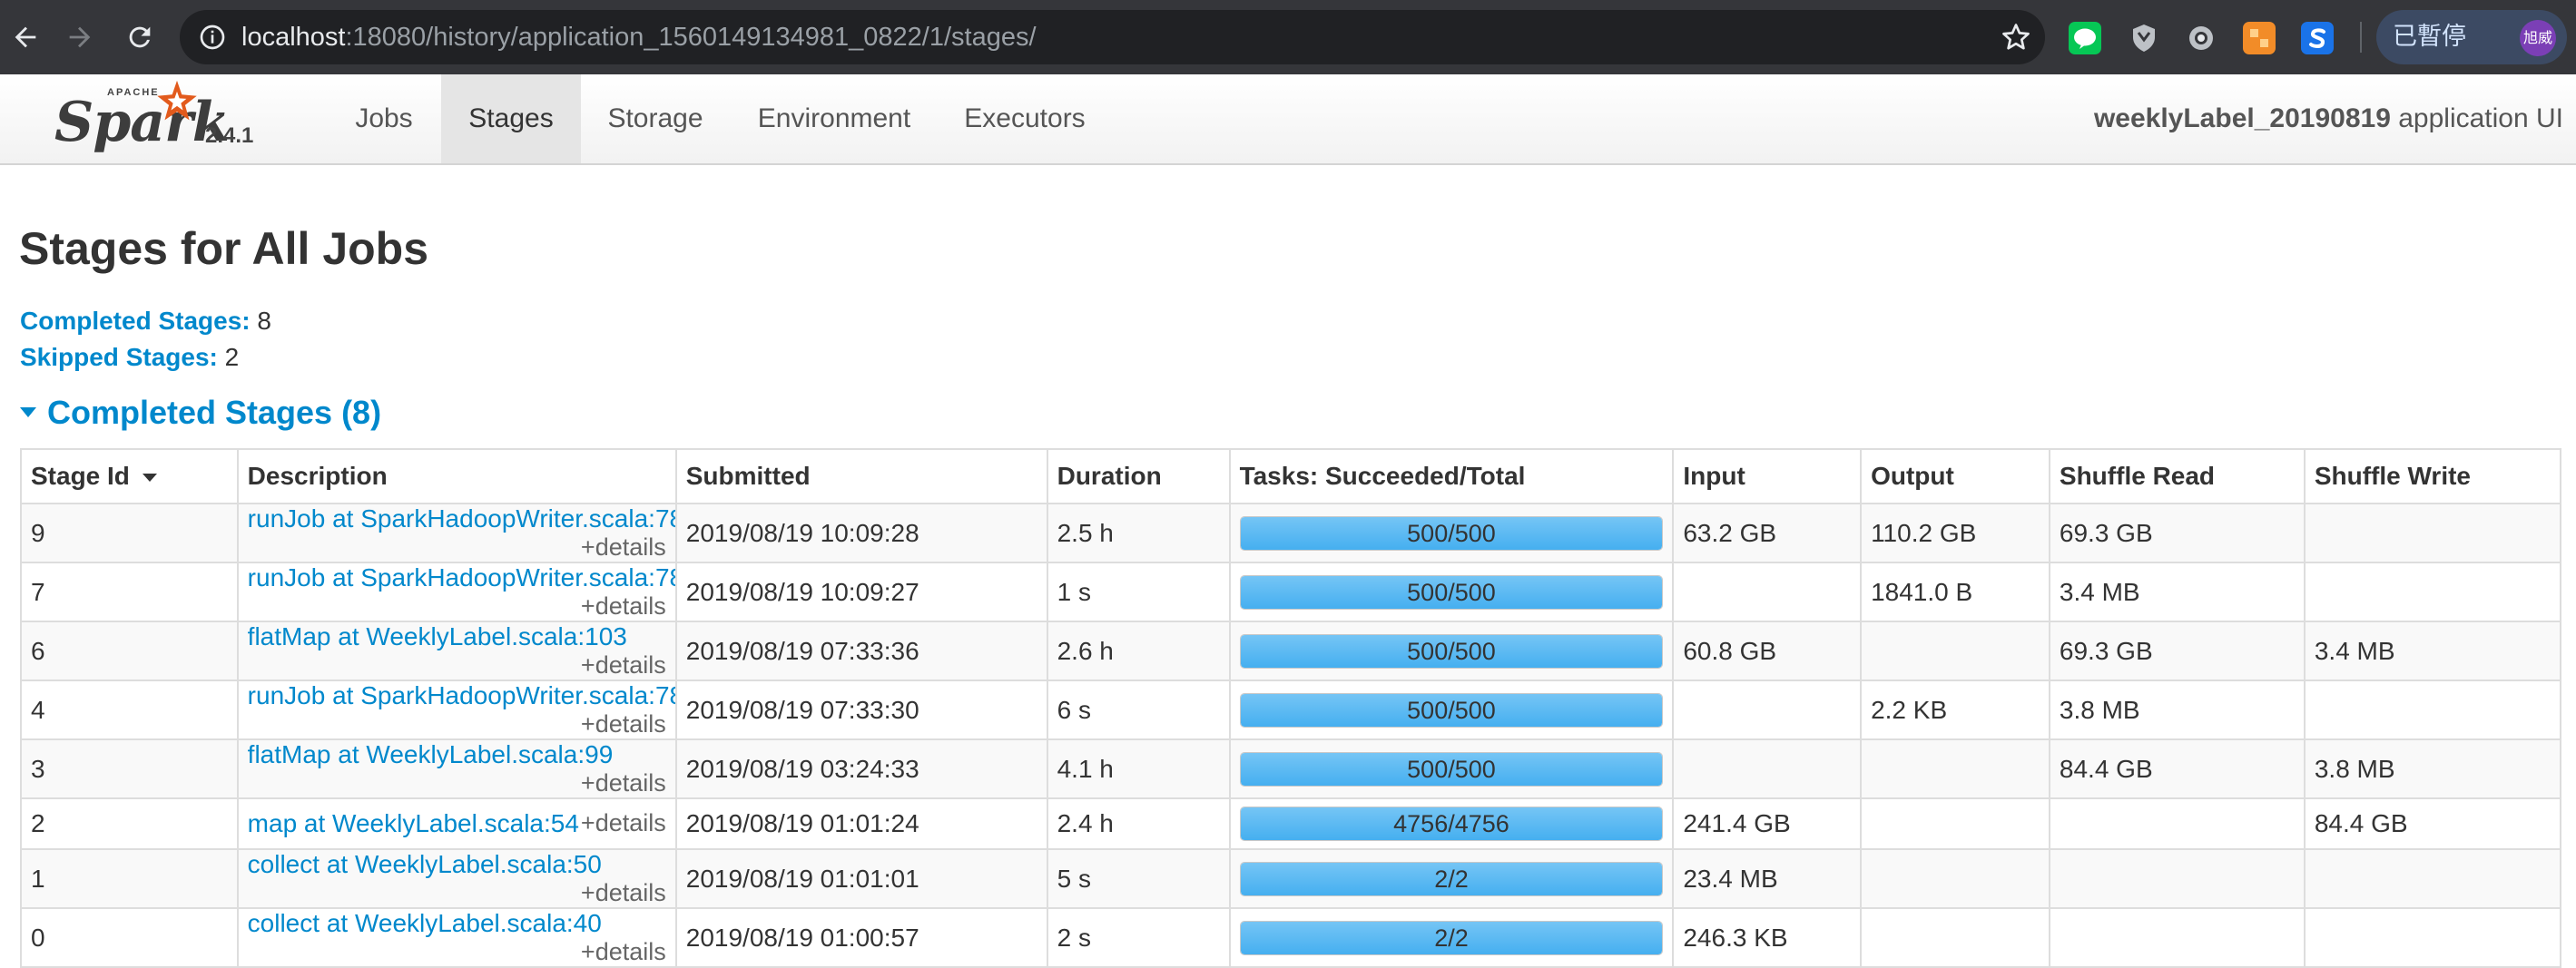 Image resolution: width=2576 pixels, height=968 pixels. Describe the element at coordinates (149, 478) in the screenshot. I see `sort-descending-icon` at that location.